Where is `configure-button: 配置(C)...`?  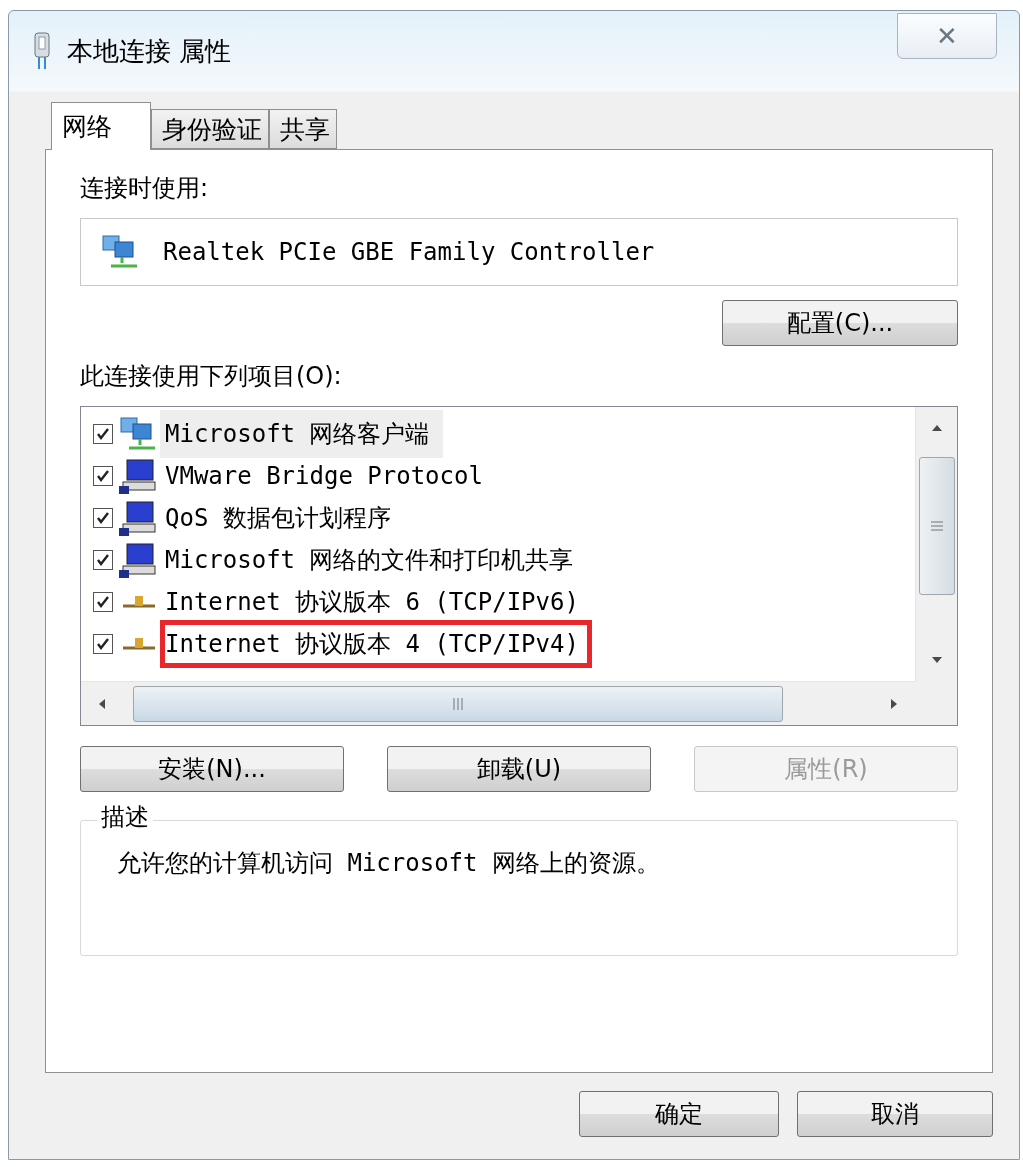 configure-button: 配置(C)... is located at coordinates (840, 323).